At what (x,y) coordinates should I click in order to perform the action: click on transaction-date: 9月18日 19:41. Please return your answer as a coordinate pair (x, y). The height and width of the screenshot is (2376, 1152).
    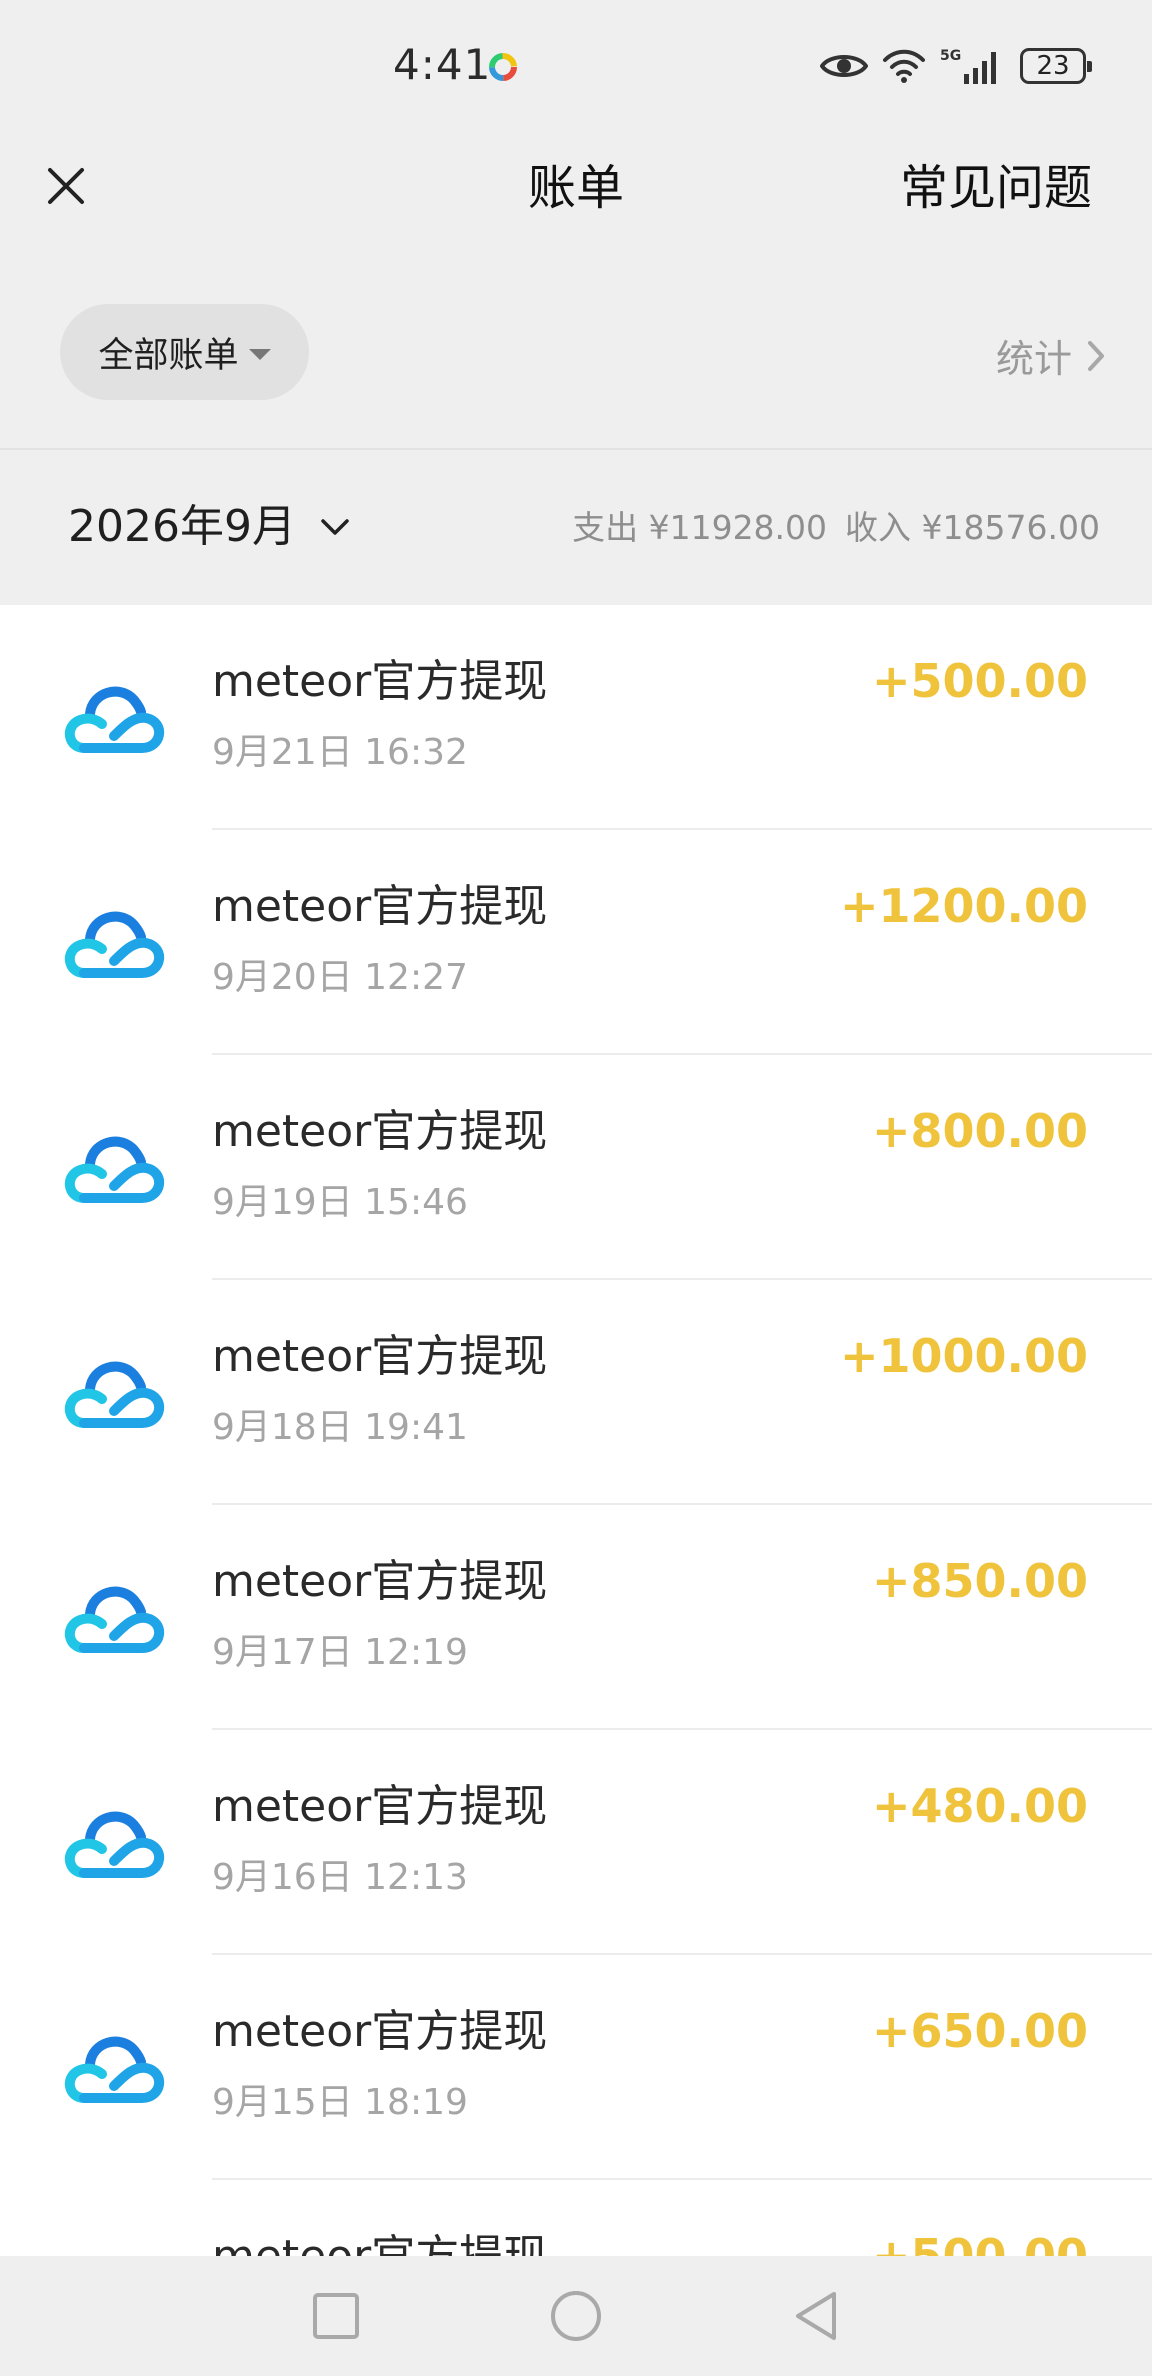
    Looking at the image, I should click on (340, 1427).